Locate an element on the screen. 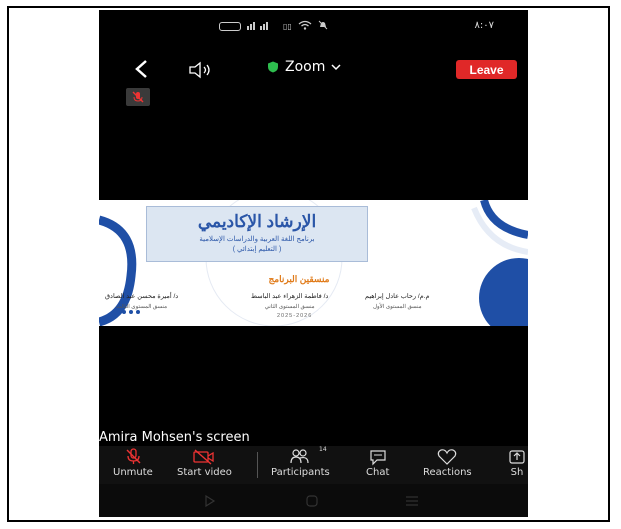  heart-icon is located at coordinates (447, 457).